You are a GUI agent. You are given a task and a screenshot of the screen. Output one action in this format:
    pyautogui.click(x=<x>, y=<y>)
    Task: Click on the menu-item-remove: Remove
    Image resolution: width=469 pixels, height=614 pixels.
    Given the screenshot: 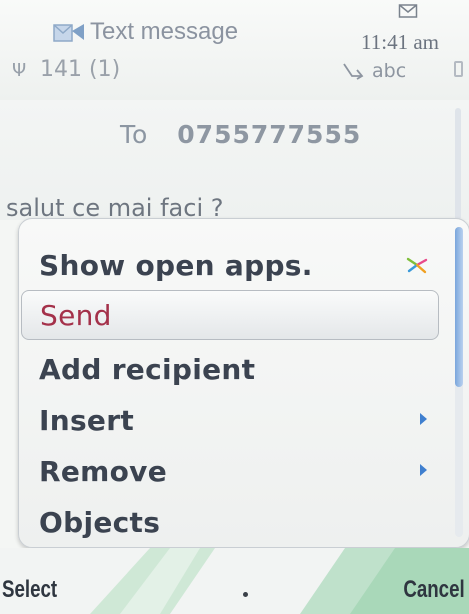 What is the action you would take?
    pyautogui.click(x=229, y=470)
    